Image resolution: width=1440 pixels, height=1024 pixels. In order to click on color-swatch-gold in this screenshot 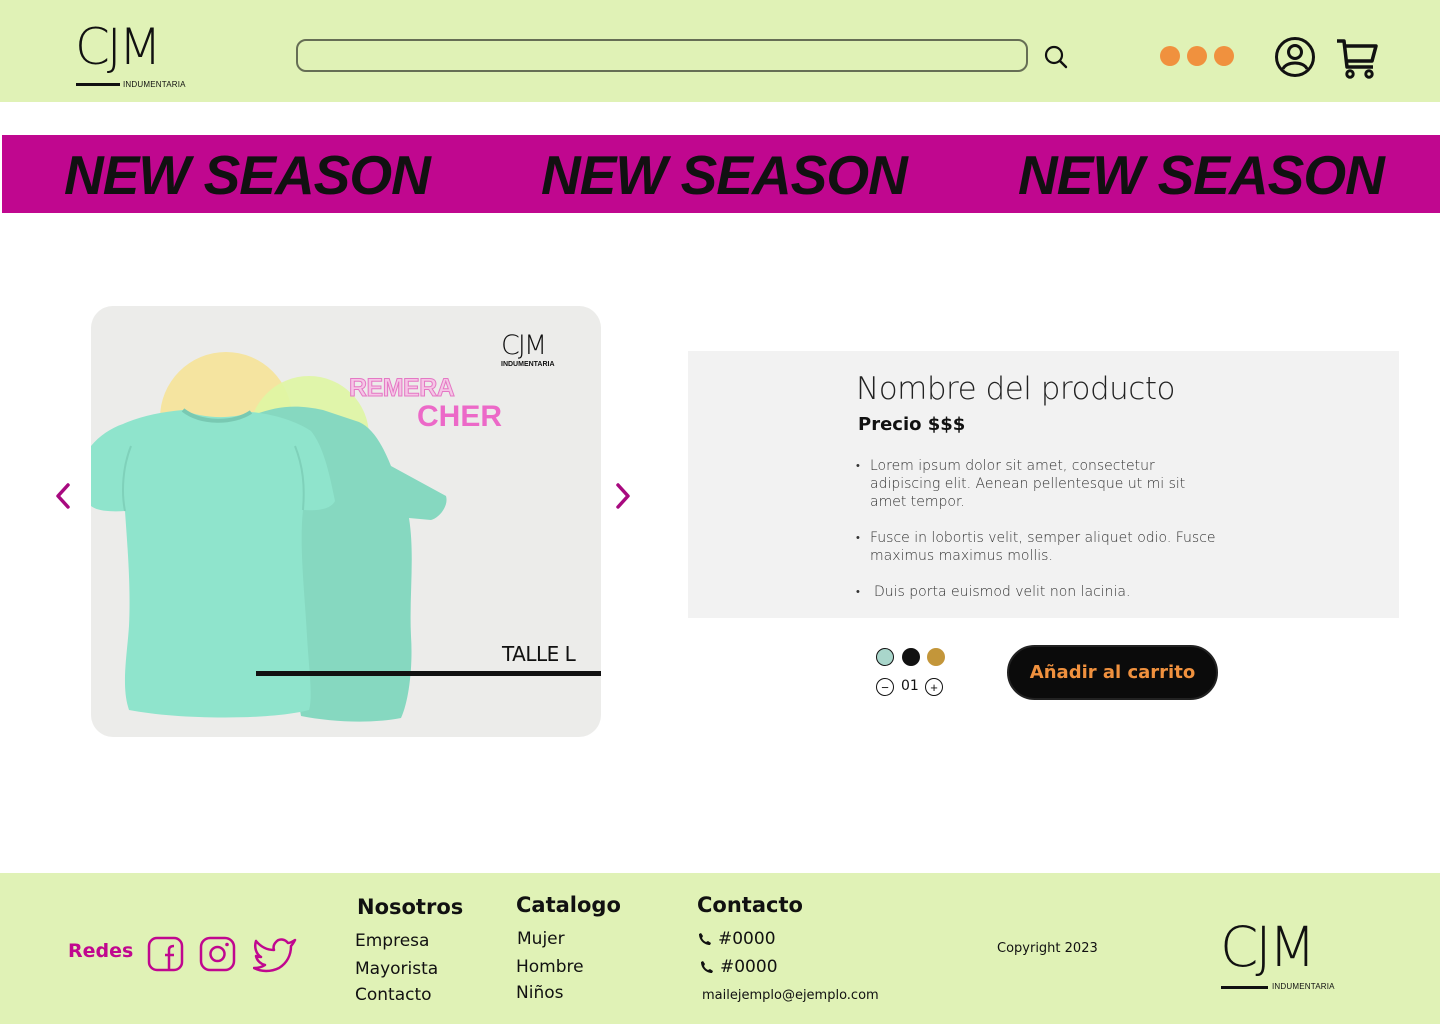, I will do `click(936, 657)`.